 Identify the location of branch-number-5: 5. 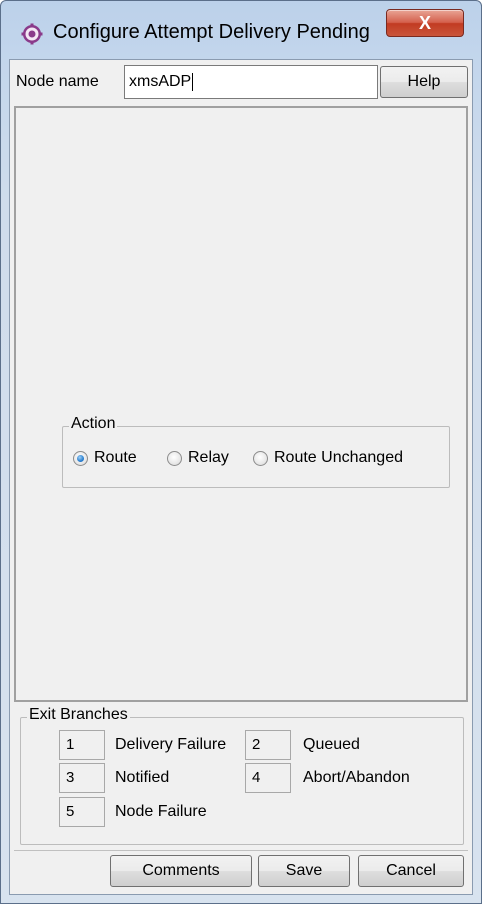
(82, 812).